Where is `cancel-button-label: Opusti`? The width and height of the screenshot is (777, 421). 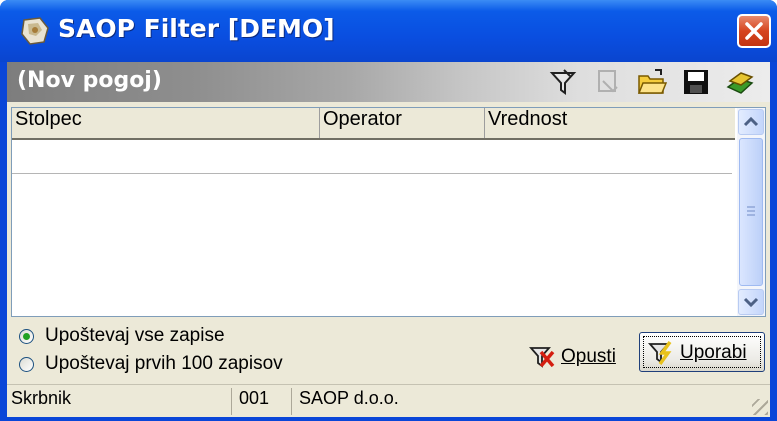
cancel-button-label: Opusti is located at coordinates (588, 356).